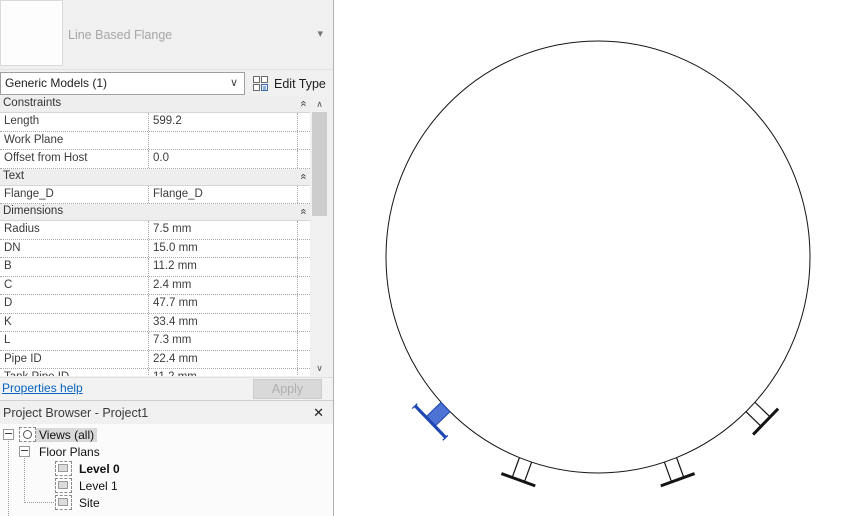 Image resolution: width=841 pixels, height=516 pixels. What do you see at coordinates (67, 434) in the screenshot?
I see `tree-item-label: Views (all)` at bounding box center [67, 434].